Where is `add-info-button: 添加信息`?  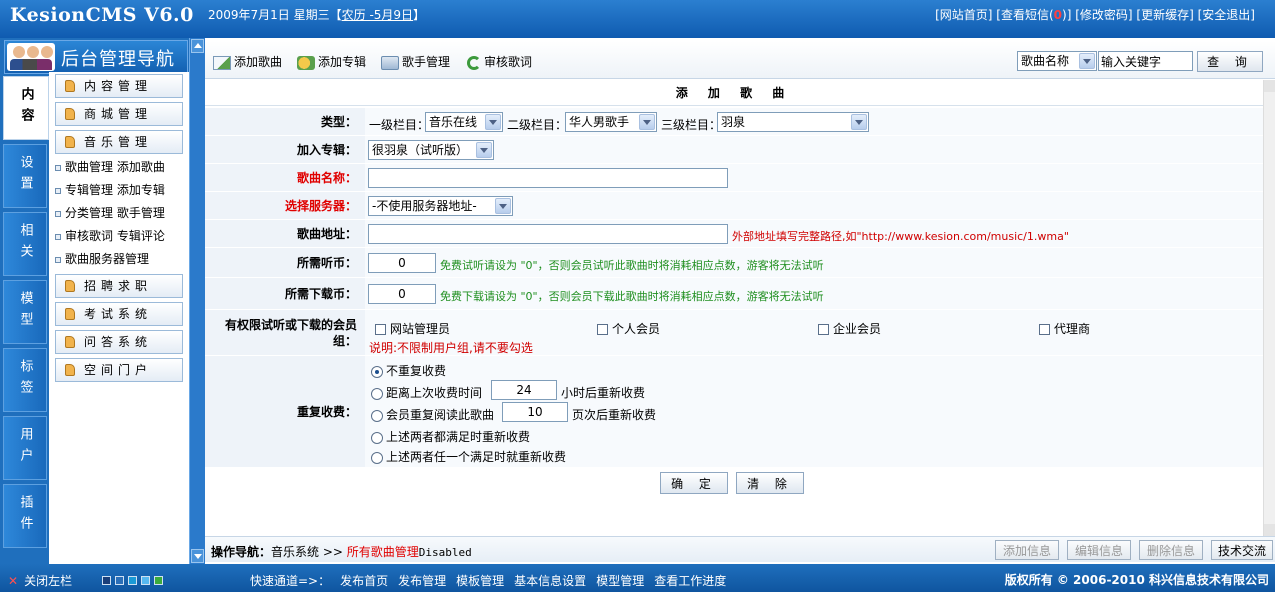
add-info-button: 添加信息 is located at coordinates (1027, 550).